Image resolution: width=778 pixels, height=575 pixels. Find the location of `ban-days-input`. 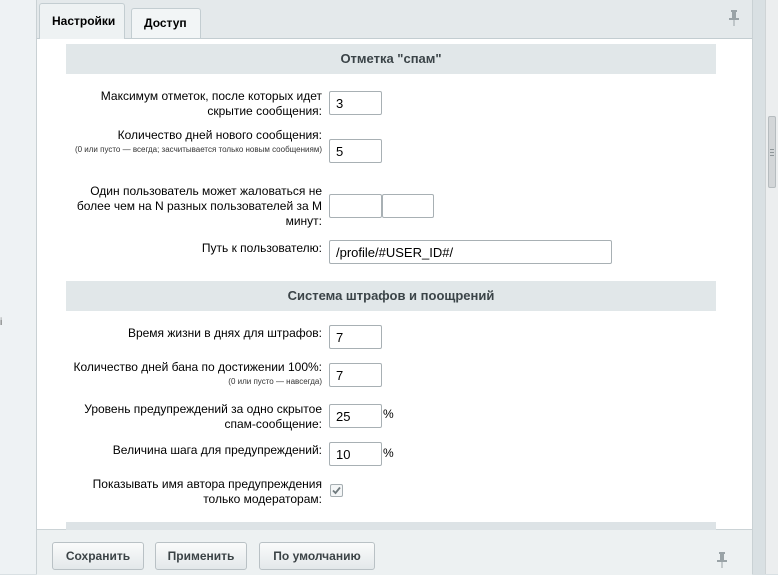

ban-days-input is located at coordinates (355, 375).